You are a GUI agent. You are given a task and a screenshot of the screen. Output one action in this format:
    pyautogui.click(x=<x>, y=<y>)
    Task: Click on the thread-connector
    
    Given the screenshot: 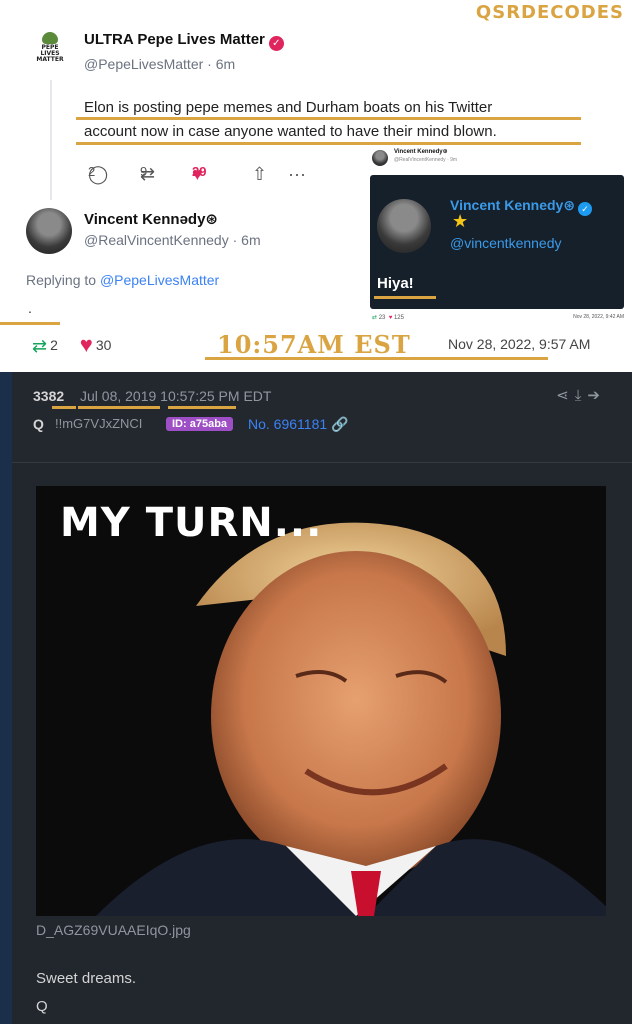 What is the action you would take?
    pyautogui.click(x=51, y=140)
    